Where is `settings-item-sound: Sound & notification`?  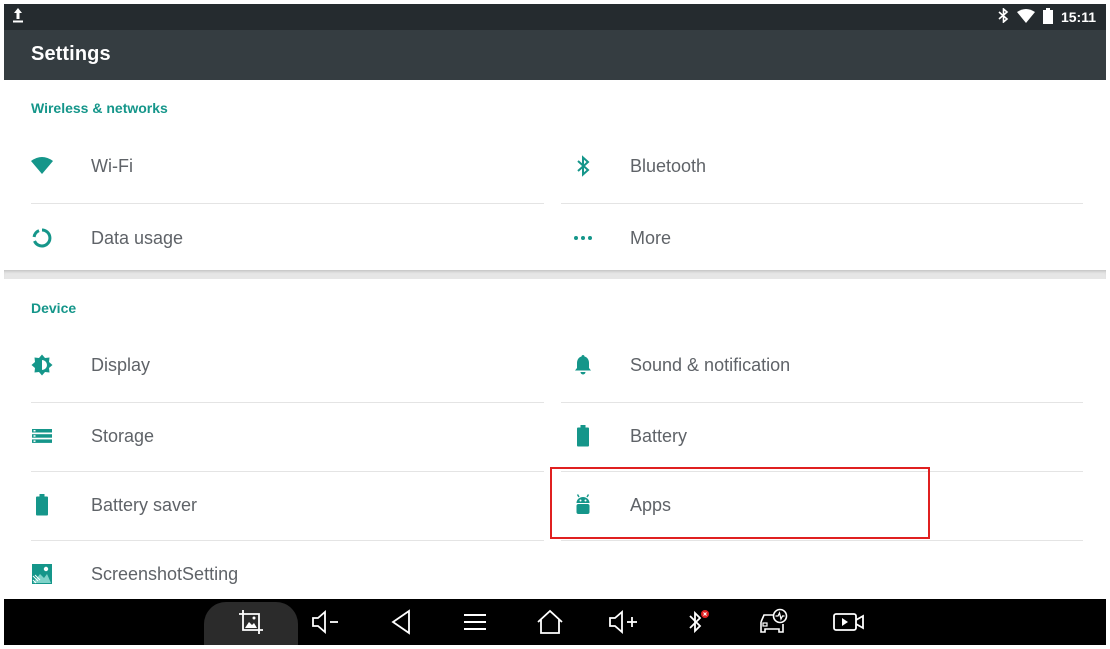 settings-item-sound: Sound & notification is located at coordinates (822, 365).